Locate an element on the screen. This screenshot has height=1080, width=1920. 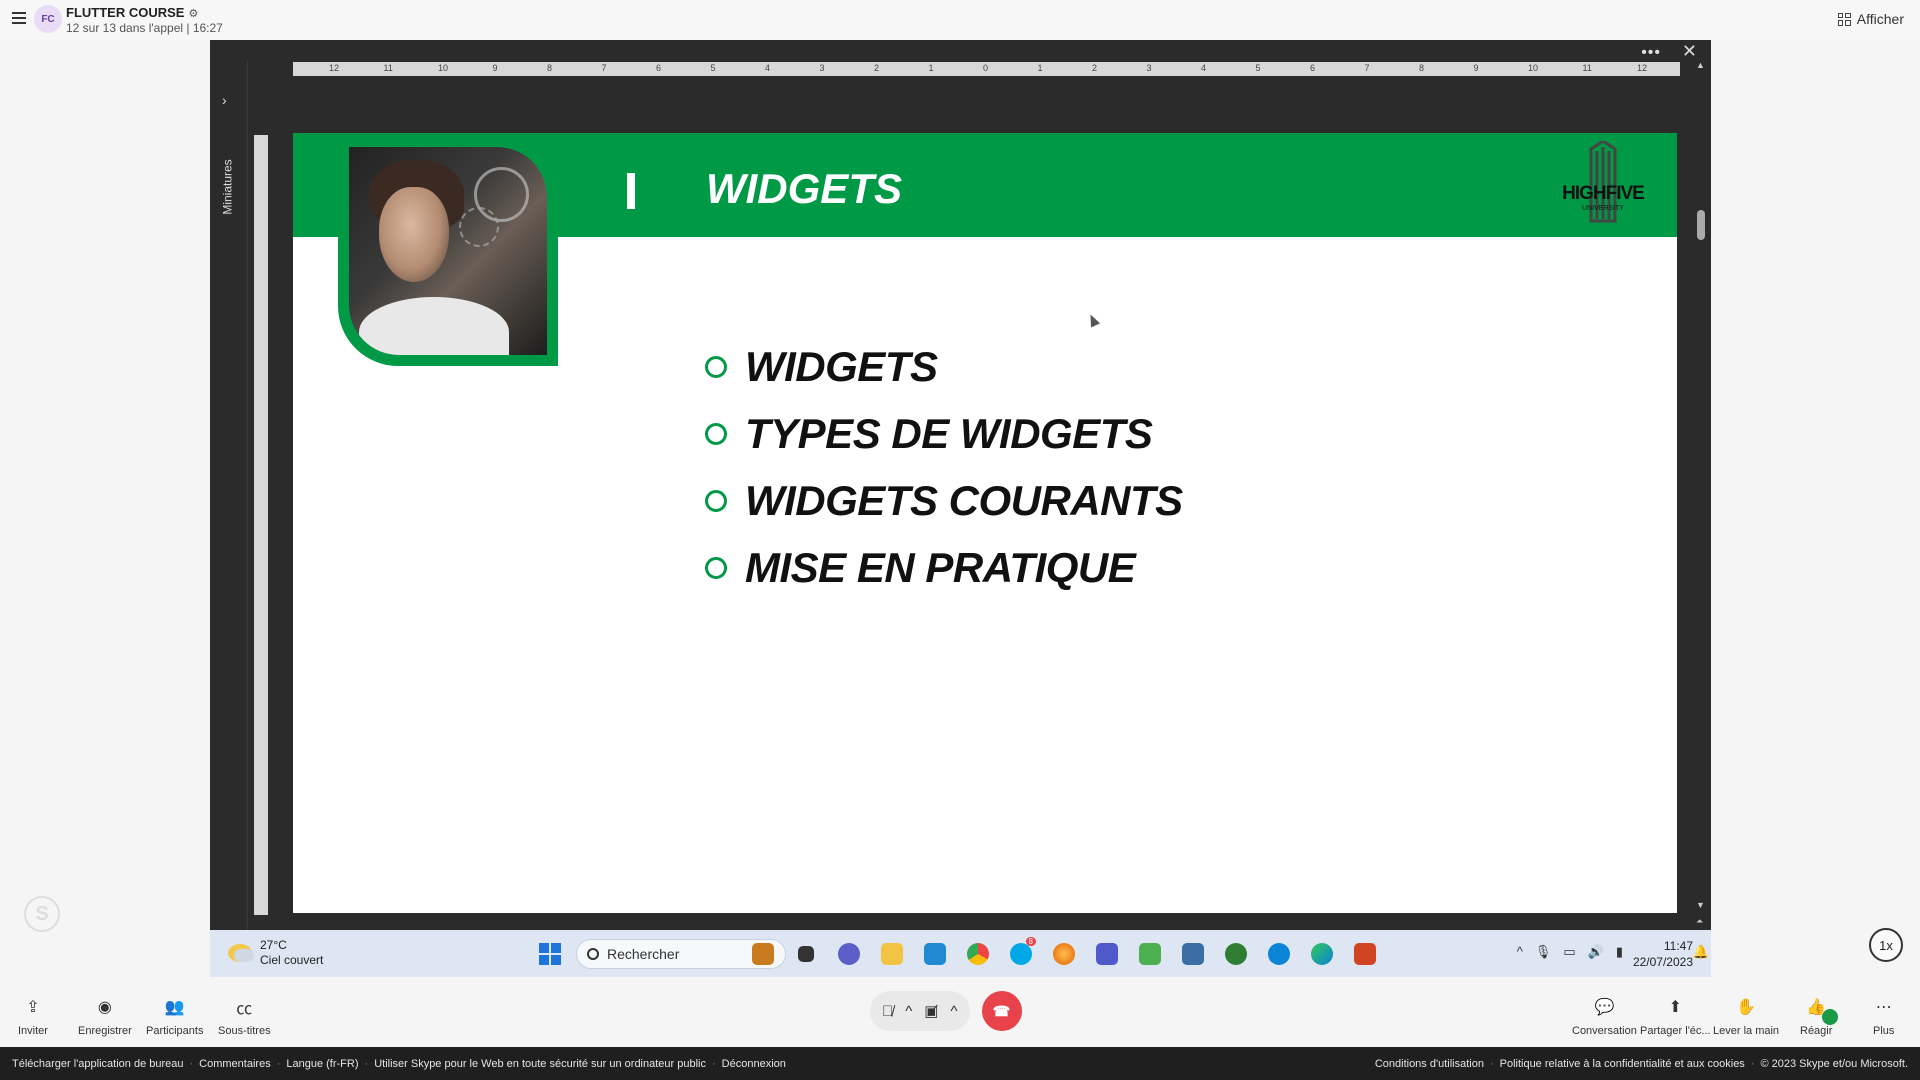
task-view-icon is located at coordinates (806, 954).